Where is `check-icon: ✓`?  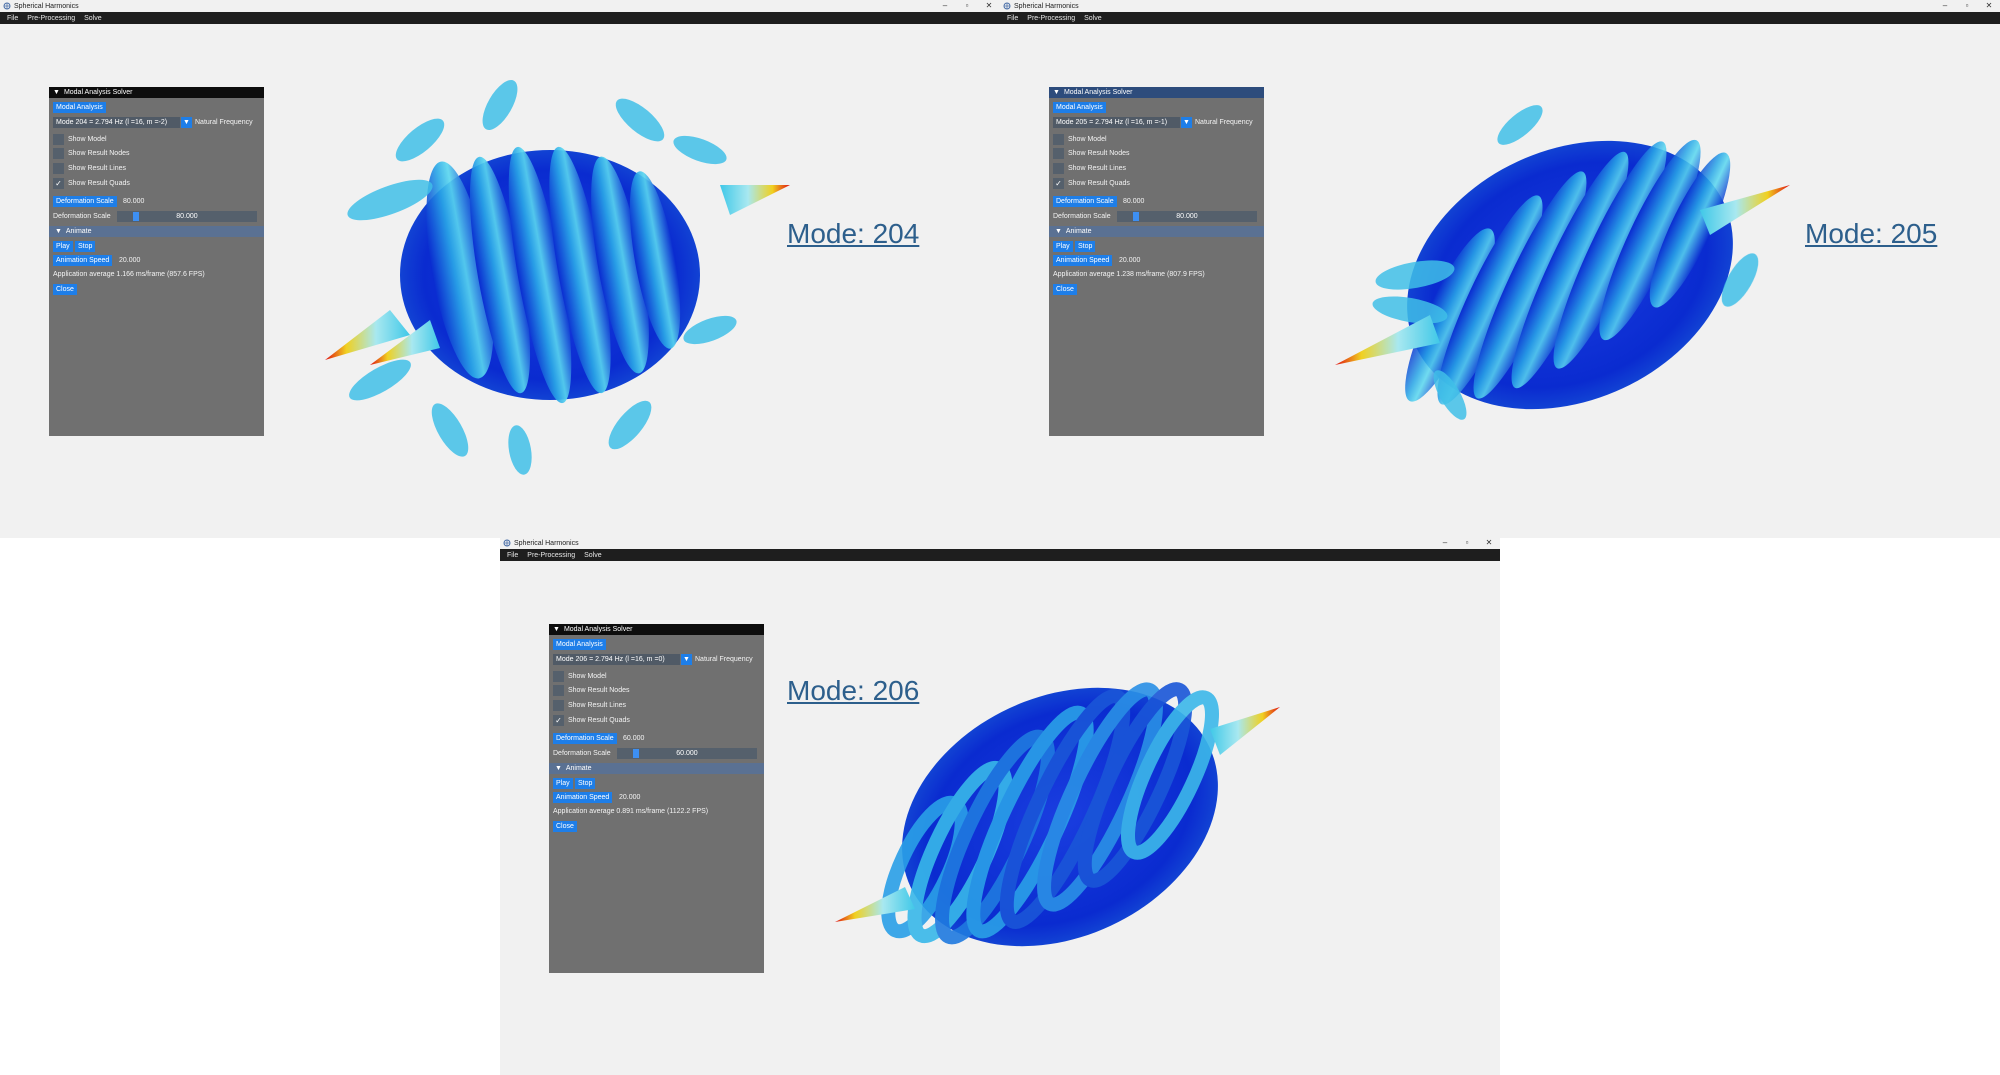 check-icon: ✓ is located at coordinates (58, 183).